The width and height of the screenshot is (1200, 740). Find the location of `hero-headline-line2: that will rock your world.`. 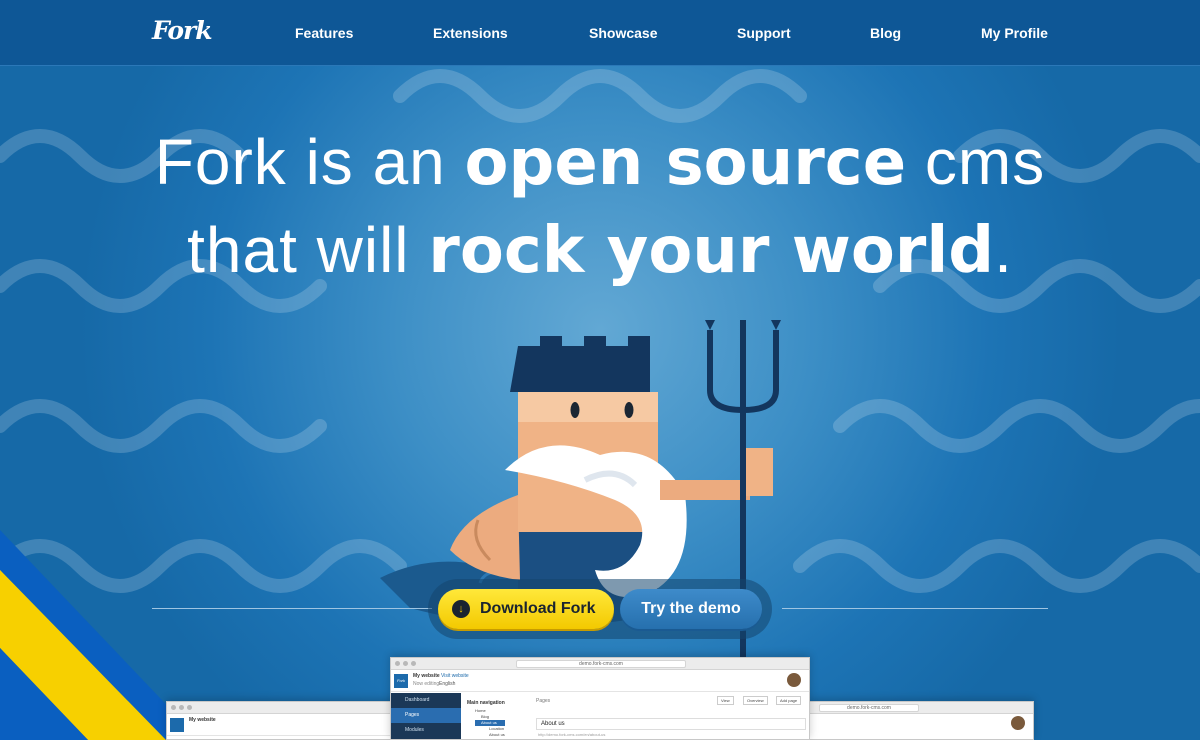

hero-headline-line2: that will rock your world. is located at coordinates (600, 250).